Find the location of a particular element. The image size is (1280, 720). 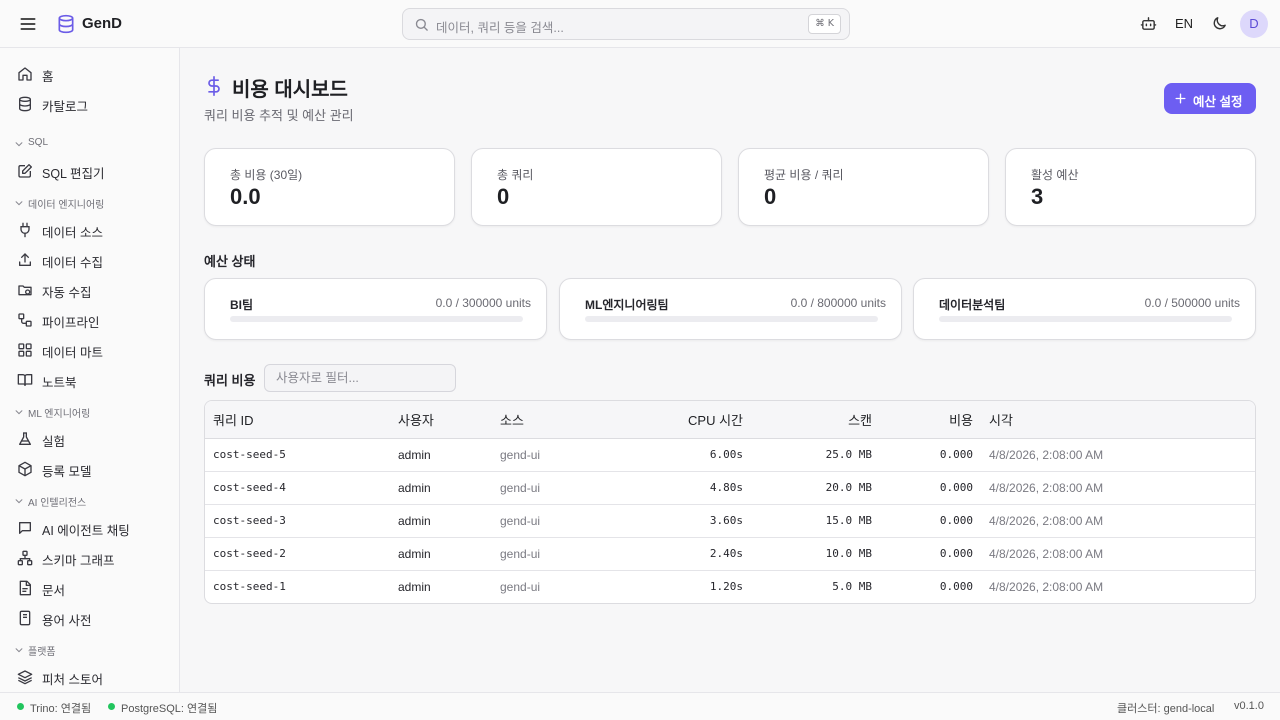

cell-scan: 25.0 MB is located at coordinates (815, 455).